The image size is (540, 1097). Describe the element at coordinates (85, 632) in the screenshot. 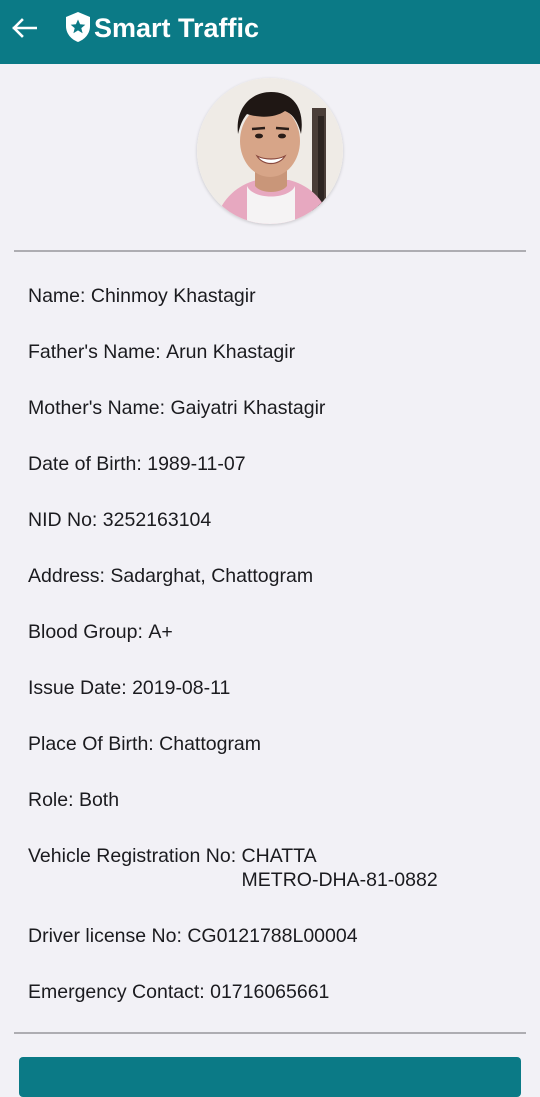

I see `blood-group-label: Blood Group:` at that location.